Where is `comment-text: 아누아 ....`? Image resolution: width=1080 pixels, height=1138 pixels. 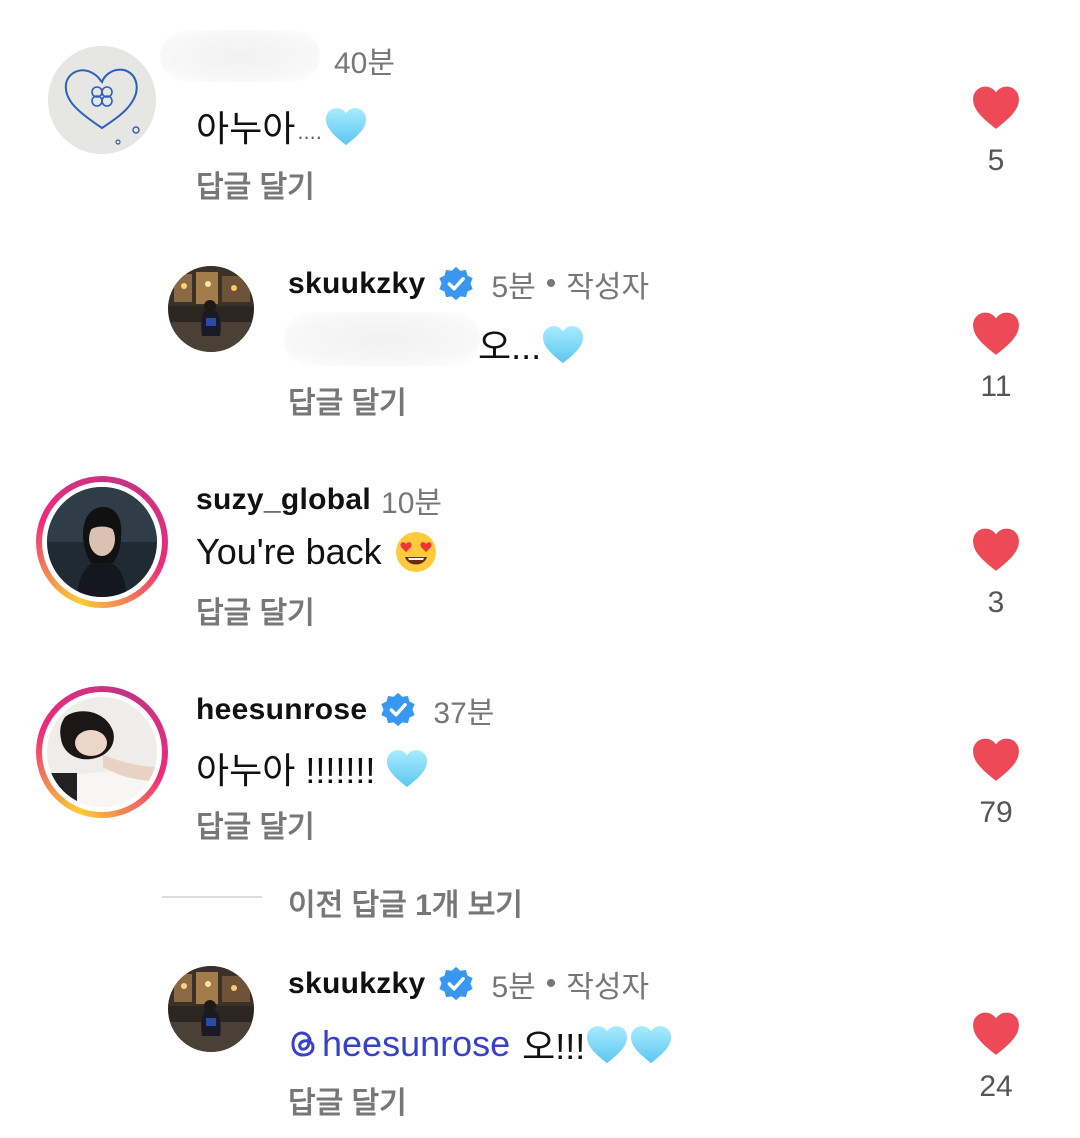 comment-text: 아누아 .... is located at coordinates (282, 126).